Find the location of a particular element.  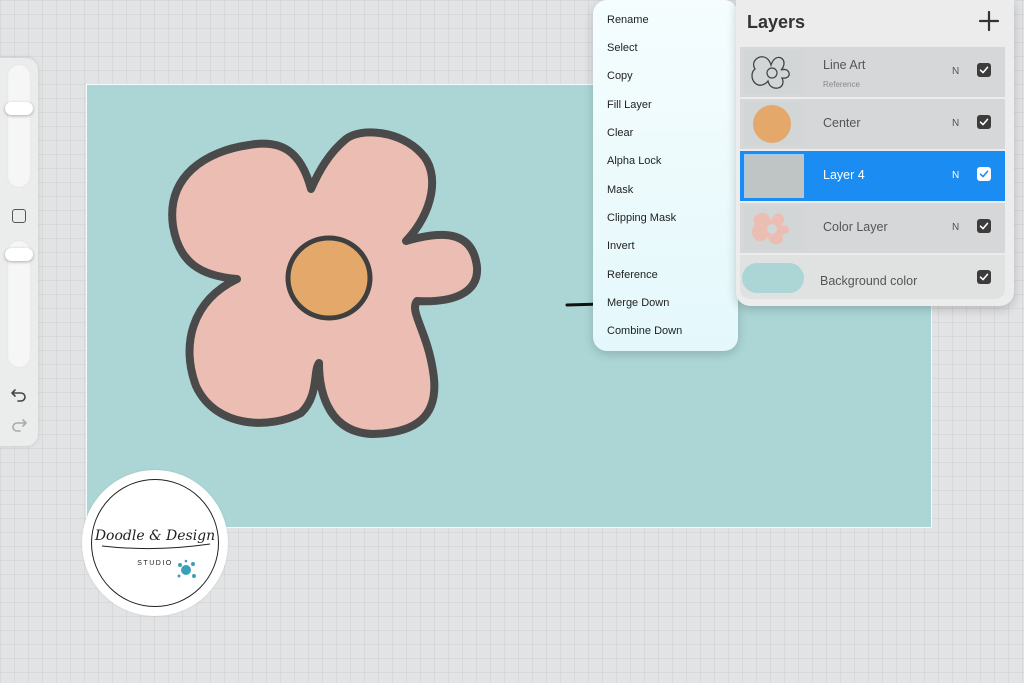

menu-reference: Reference is located at coordinates (632, 275).